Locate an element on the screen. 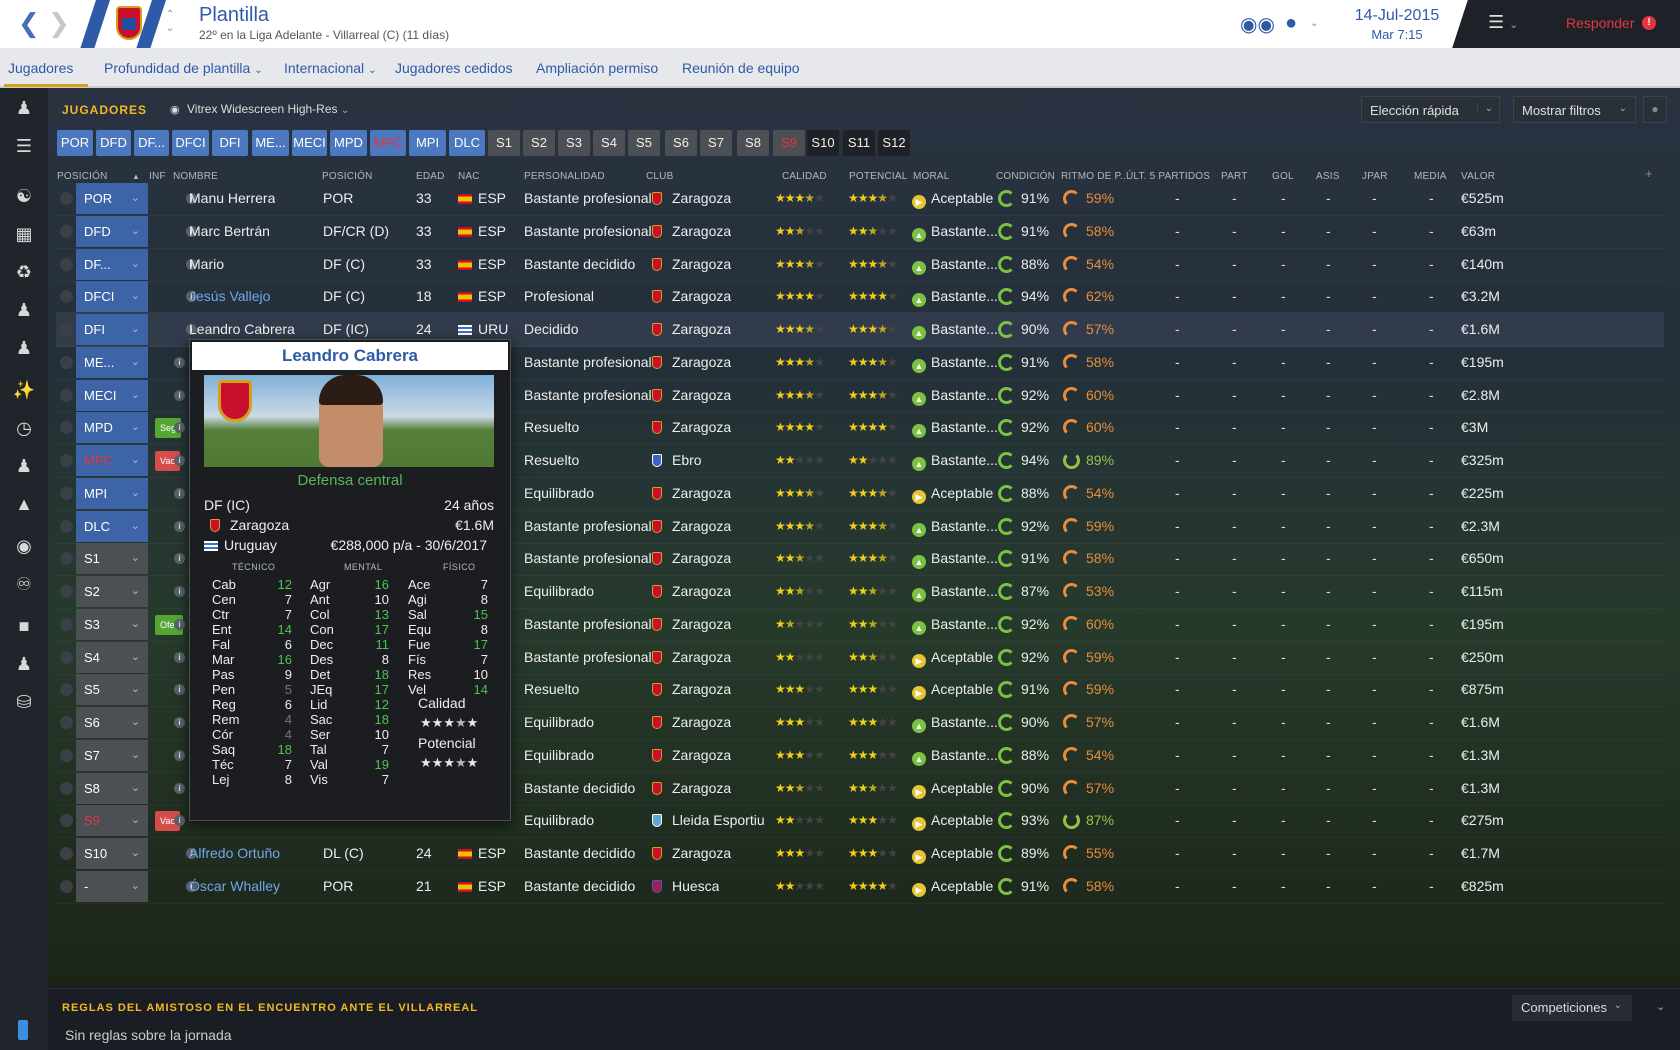 This screenshot has height=1050, width=1680. lock-icon: ● is located at coordinates (1655, 109).